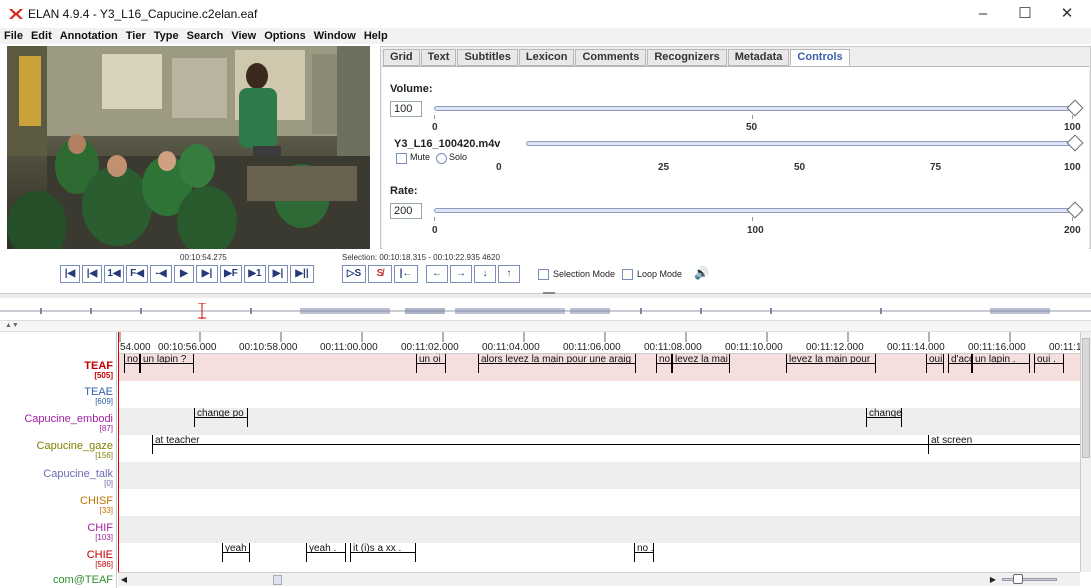 The width and height of the screenshot is (1091, 588). I want to click on tier-label-teae: TEAE [609], so click(100, 396).